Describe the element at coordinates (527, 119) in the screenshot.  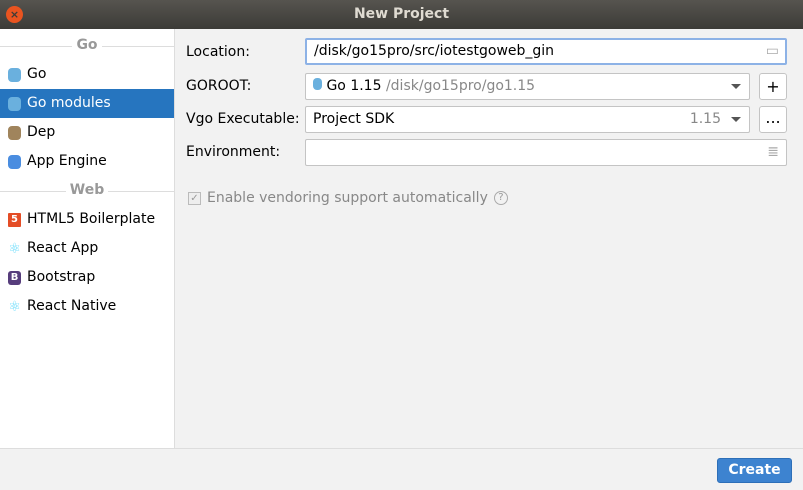
I see `vgo-select: Project SDK 1.15` at that location.